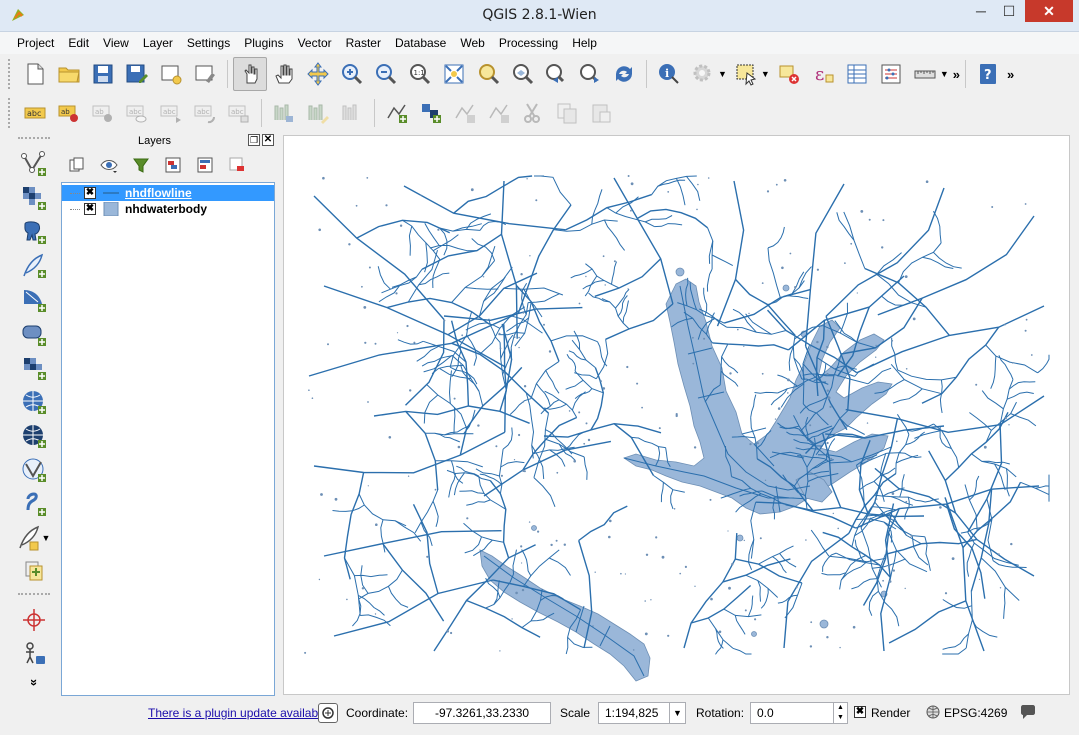 The width and height of the screenshot is (1079, 735). I want to click on manage-visibility-button, so click(109, 165).